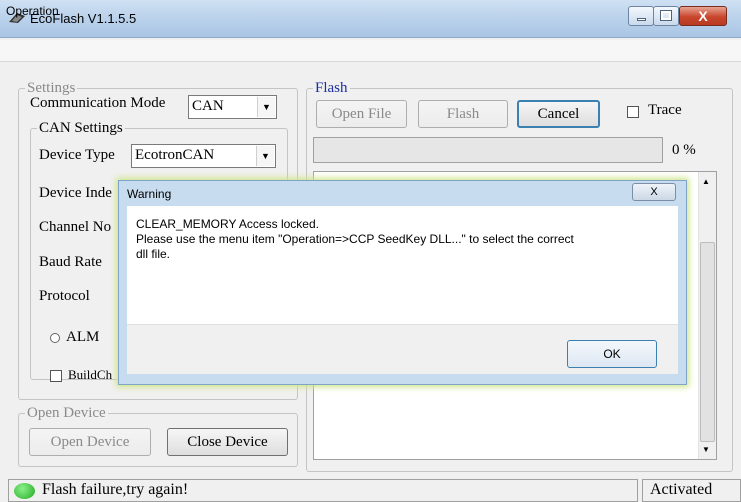 The width and height of the screenshot is (741, 502). What do you see at coordinates (463, 114) in the screenshot?
I see `flash-button: Flash` at bounding box center [463, 114].